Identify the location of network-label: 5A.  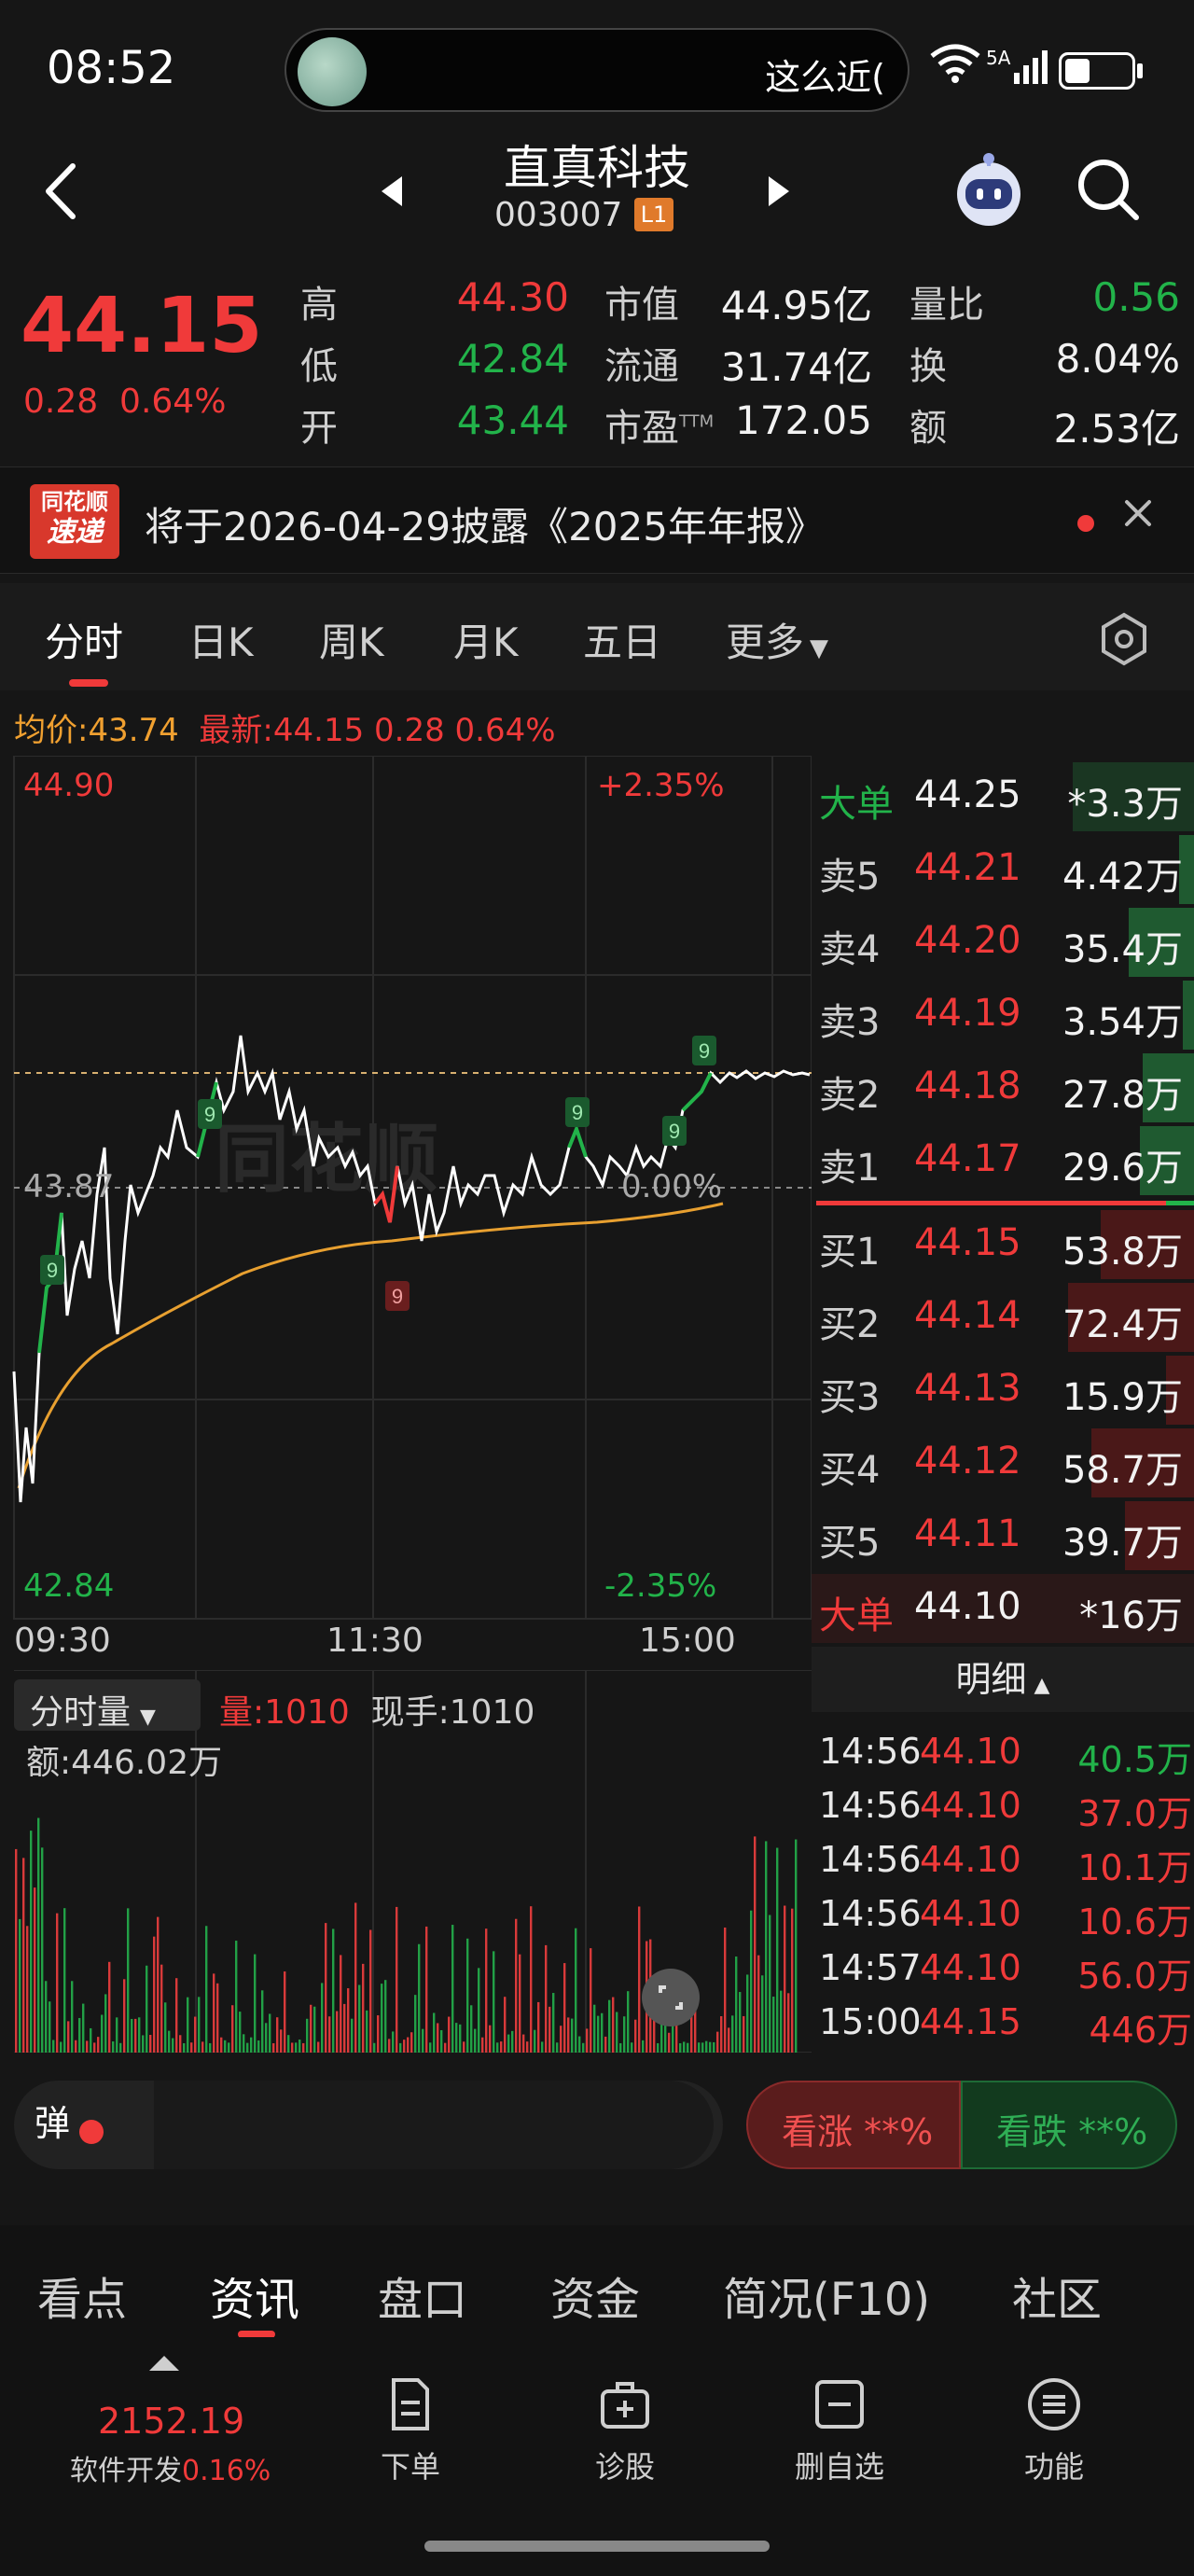
(998, 58).